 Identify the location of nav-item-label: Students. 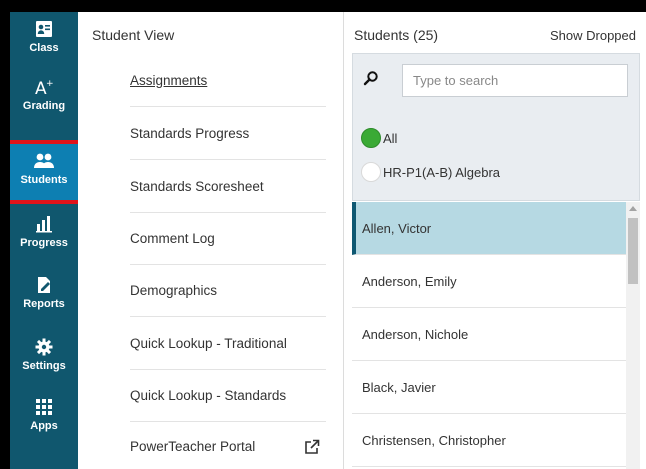
(44, 180).